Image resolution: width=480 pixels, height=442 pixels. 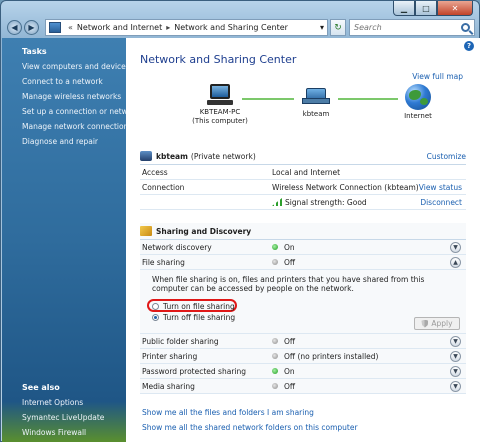 What do you see at coordinates (442, 187) in the screenshot?
I see `view-status-link: View status` at bounding box center [442, 187].